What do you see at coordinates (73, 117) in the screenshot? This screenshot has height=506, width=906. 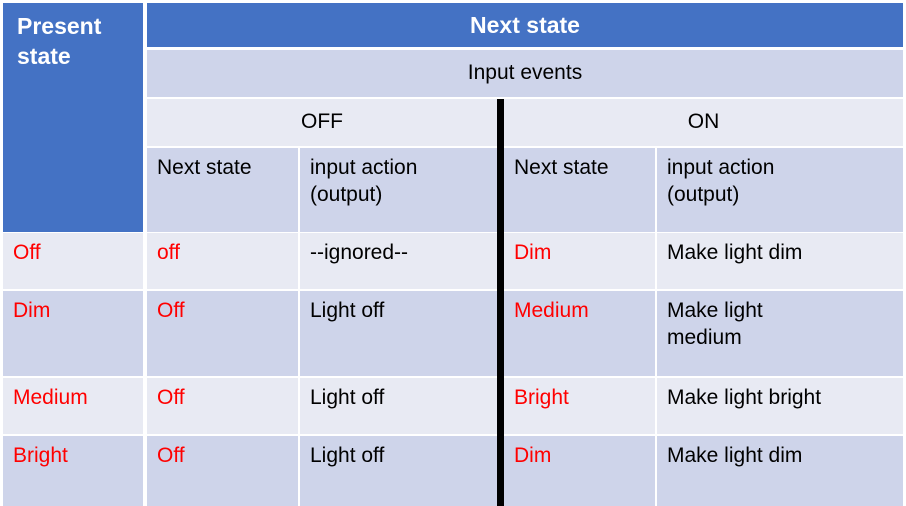 I see `present-state-header: Present state` at bounding box center [73, 117].